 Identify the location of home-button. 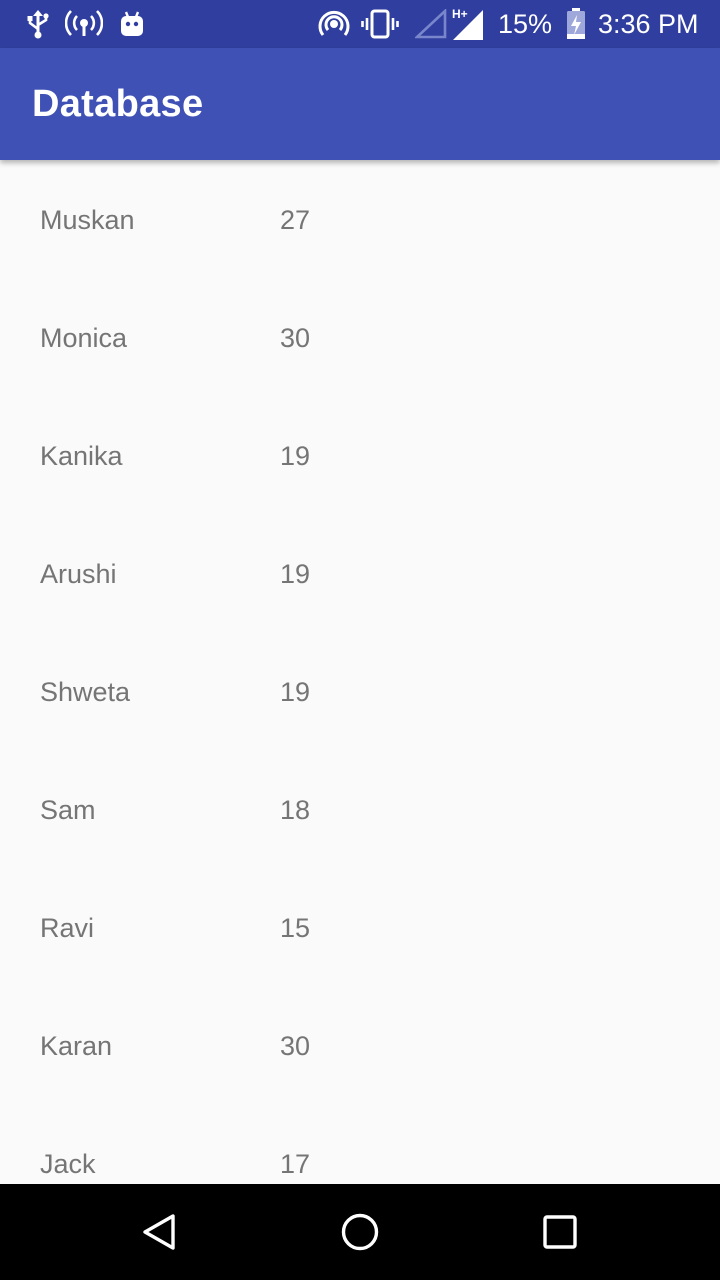
(360, 1232).